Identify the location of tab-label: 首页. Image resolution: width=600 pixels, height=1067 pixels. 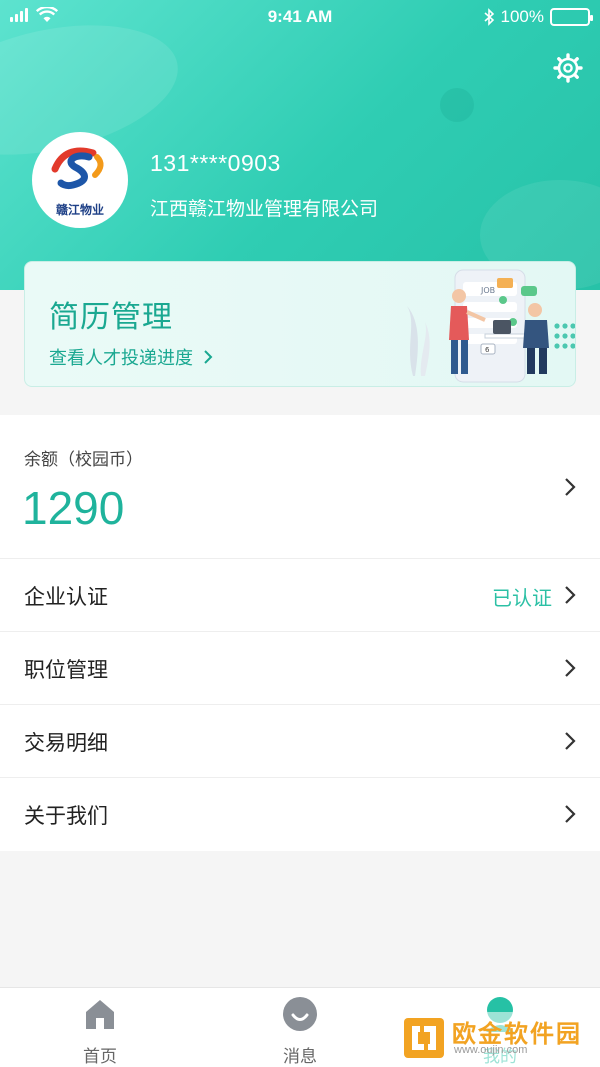
(100, 1057).